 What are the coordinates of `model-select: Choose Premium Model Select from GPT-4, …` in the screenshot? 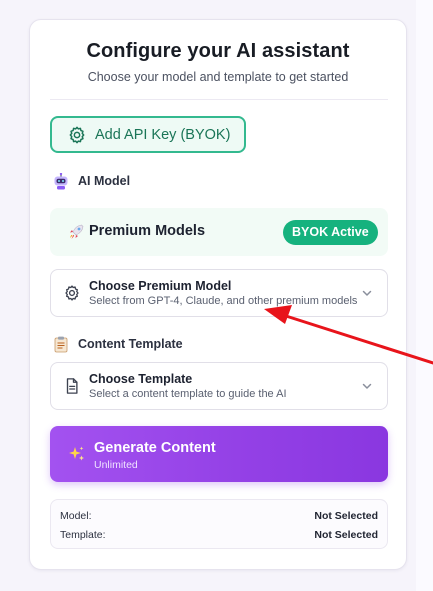 It's located at (219, 293).